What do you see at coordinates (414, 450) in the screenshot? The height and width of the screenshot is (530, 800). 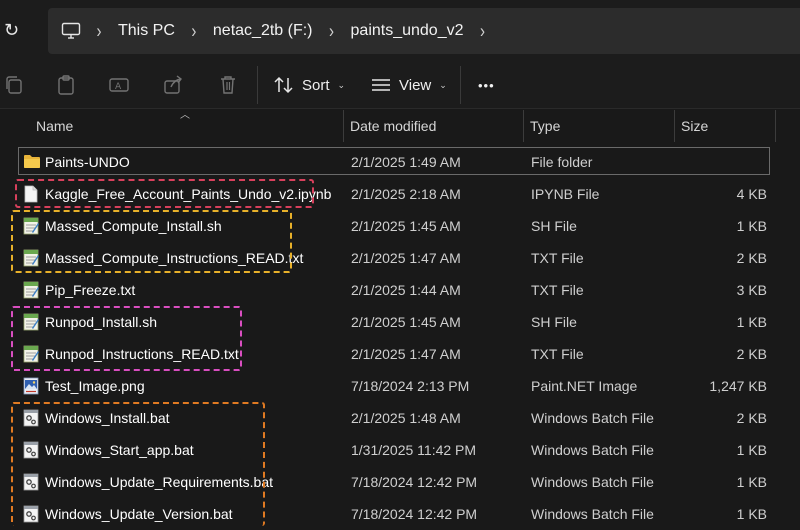 I see `file-date: 1/31/2025 11:42 PM` at bounding box center [414, 450].